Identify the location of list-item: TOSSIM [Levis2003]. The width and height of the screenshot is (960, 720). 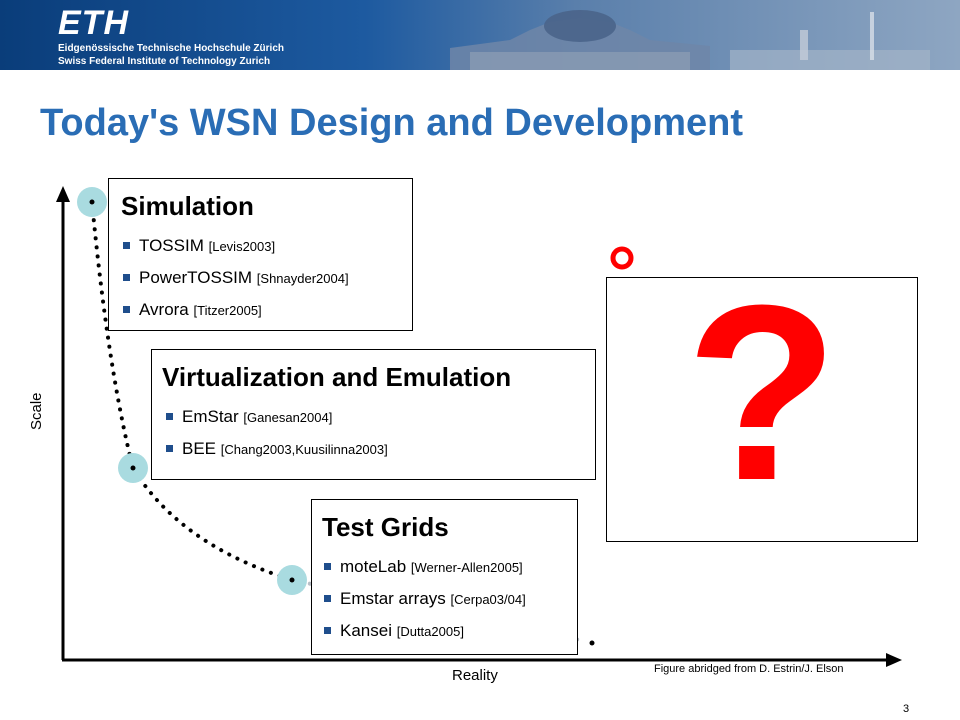
(266, 246).